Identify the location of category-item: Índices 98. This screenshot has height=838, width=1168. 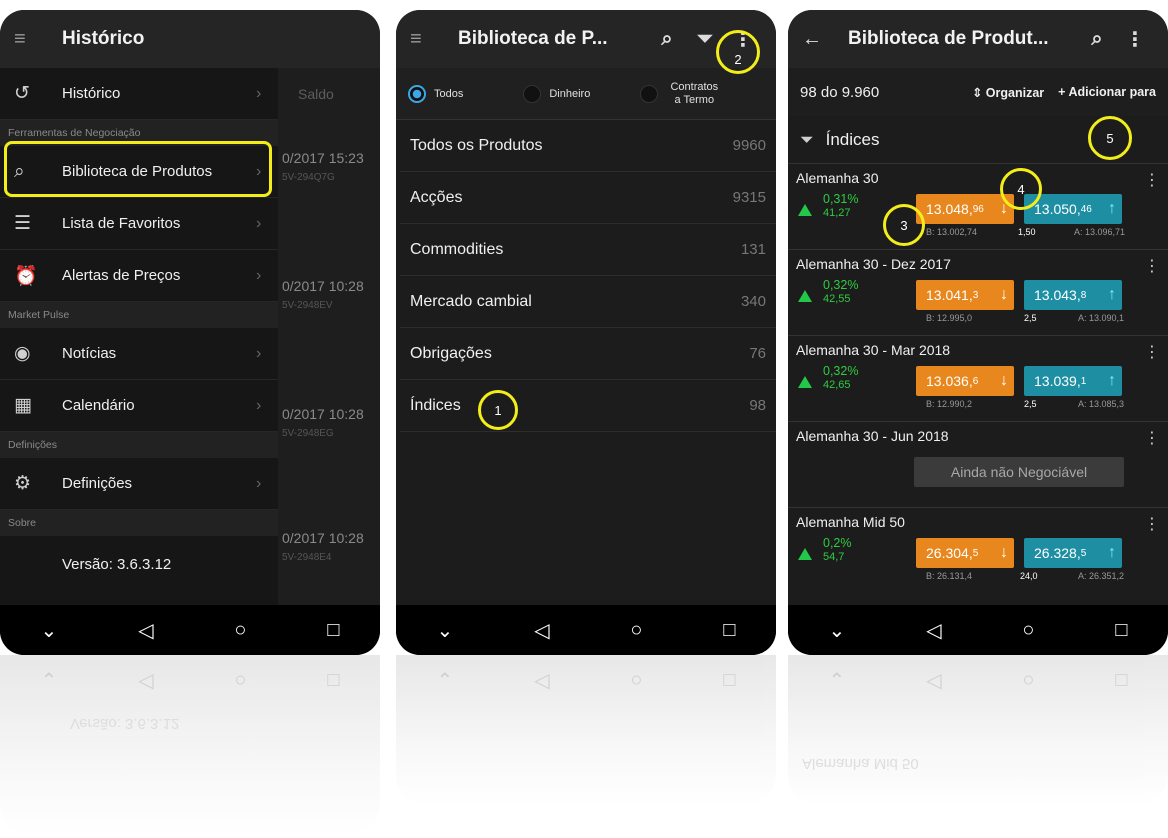
(588, 406).